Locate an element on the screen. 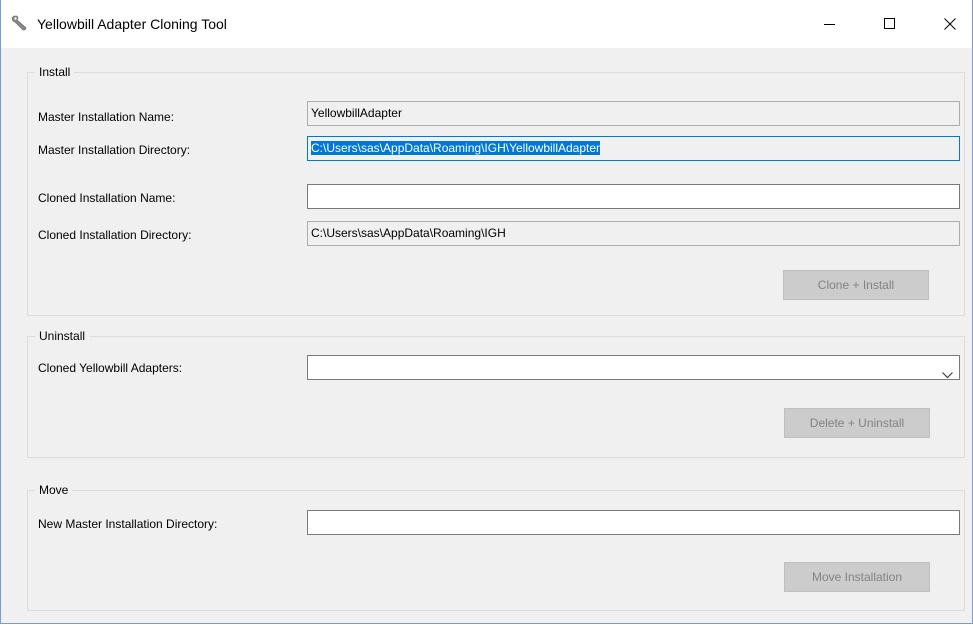  new-master-dir-label: New Master Installation Directory: is located at coordinates (128, 524).